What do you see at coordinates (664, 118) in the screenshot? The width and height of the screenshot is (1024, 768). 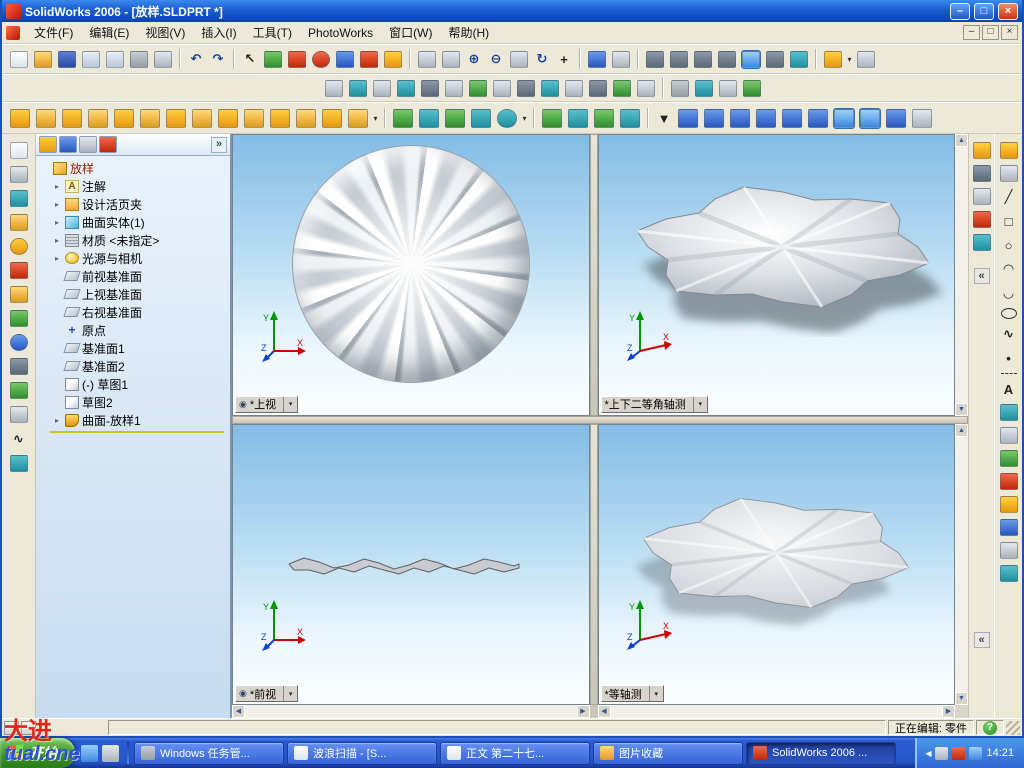 I see `drop-down-arrow-icon: ▼` at bounding box center [664, 118].